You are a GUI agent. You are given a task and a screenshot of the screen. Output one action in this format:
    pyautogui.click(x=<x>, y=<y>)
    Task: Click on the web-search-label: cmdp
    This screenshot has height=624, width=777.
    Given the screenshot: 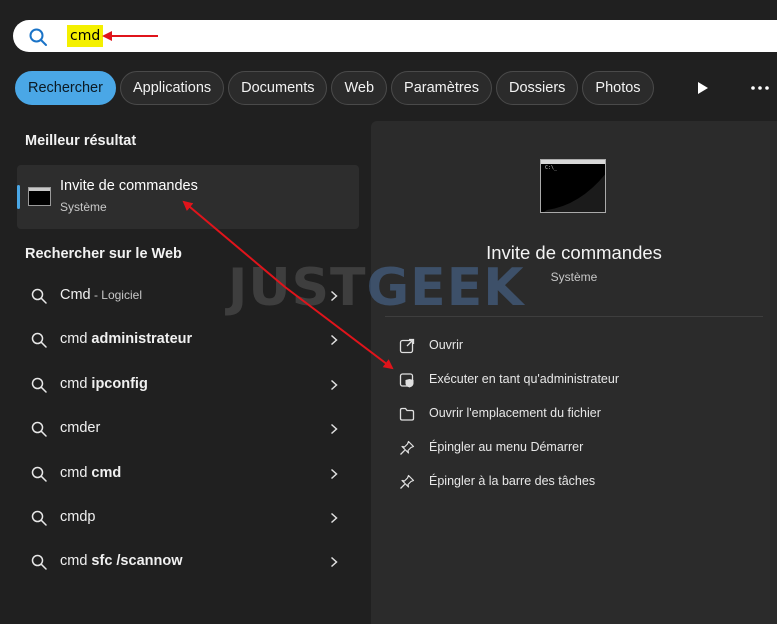 What is the action you would take?
    pyautogui.click(x=78, y=517)
    